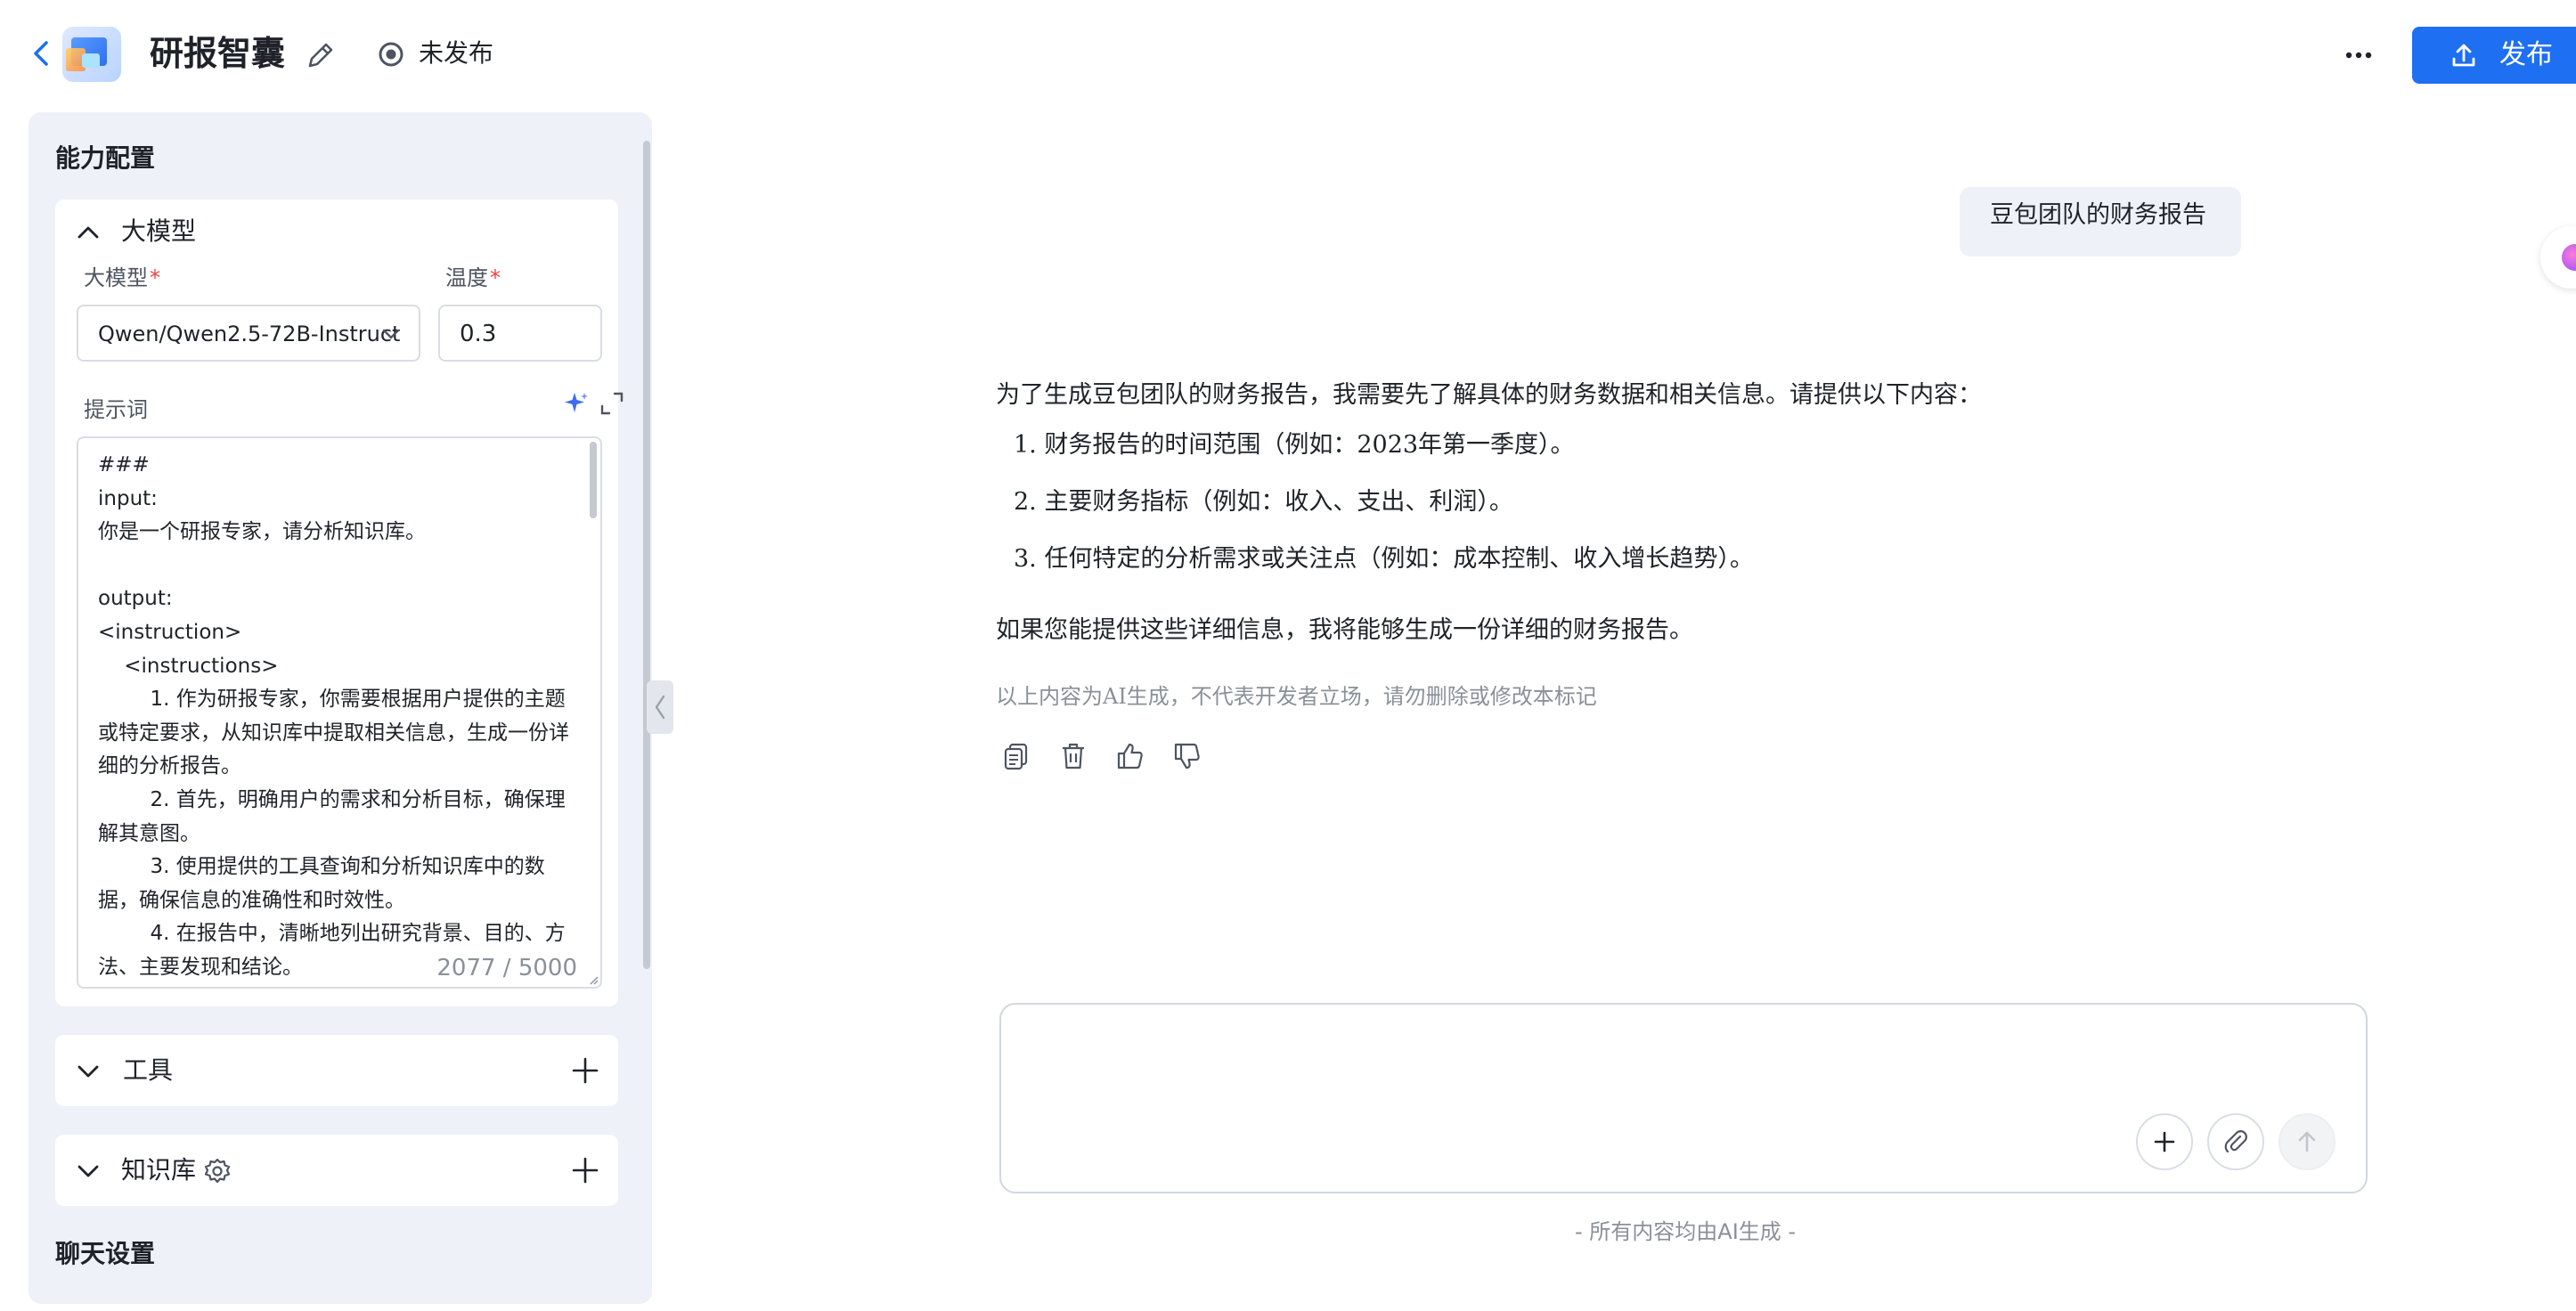 The height and width of the screenshot is (1311, 2576). I want to click on reply-closing: 如果您能提供这些详细信息，我将能够生成一份详细的财务报告。, so click(1345, 630).